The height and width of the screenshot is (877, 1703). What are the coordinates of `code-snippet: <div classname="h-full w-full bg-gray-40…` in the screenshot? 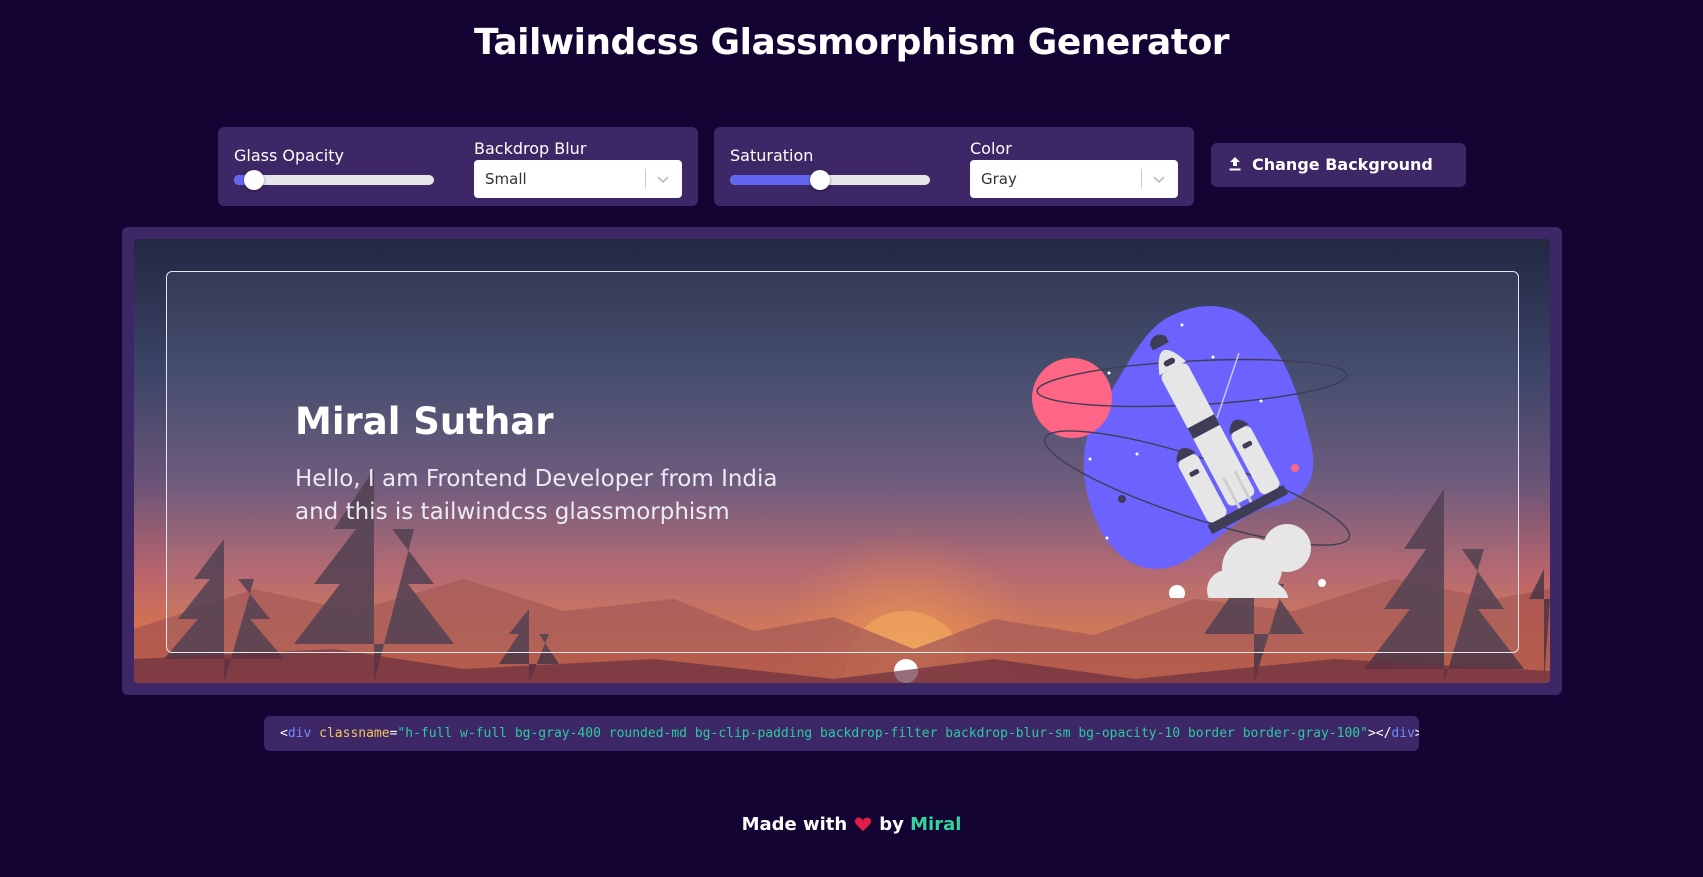 It's located at (841, 733).